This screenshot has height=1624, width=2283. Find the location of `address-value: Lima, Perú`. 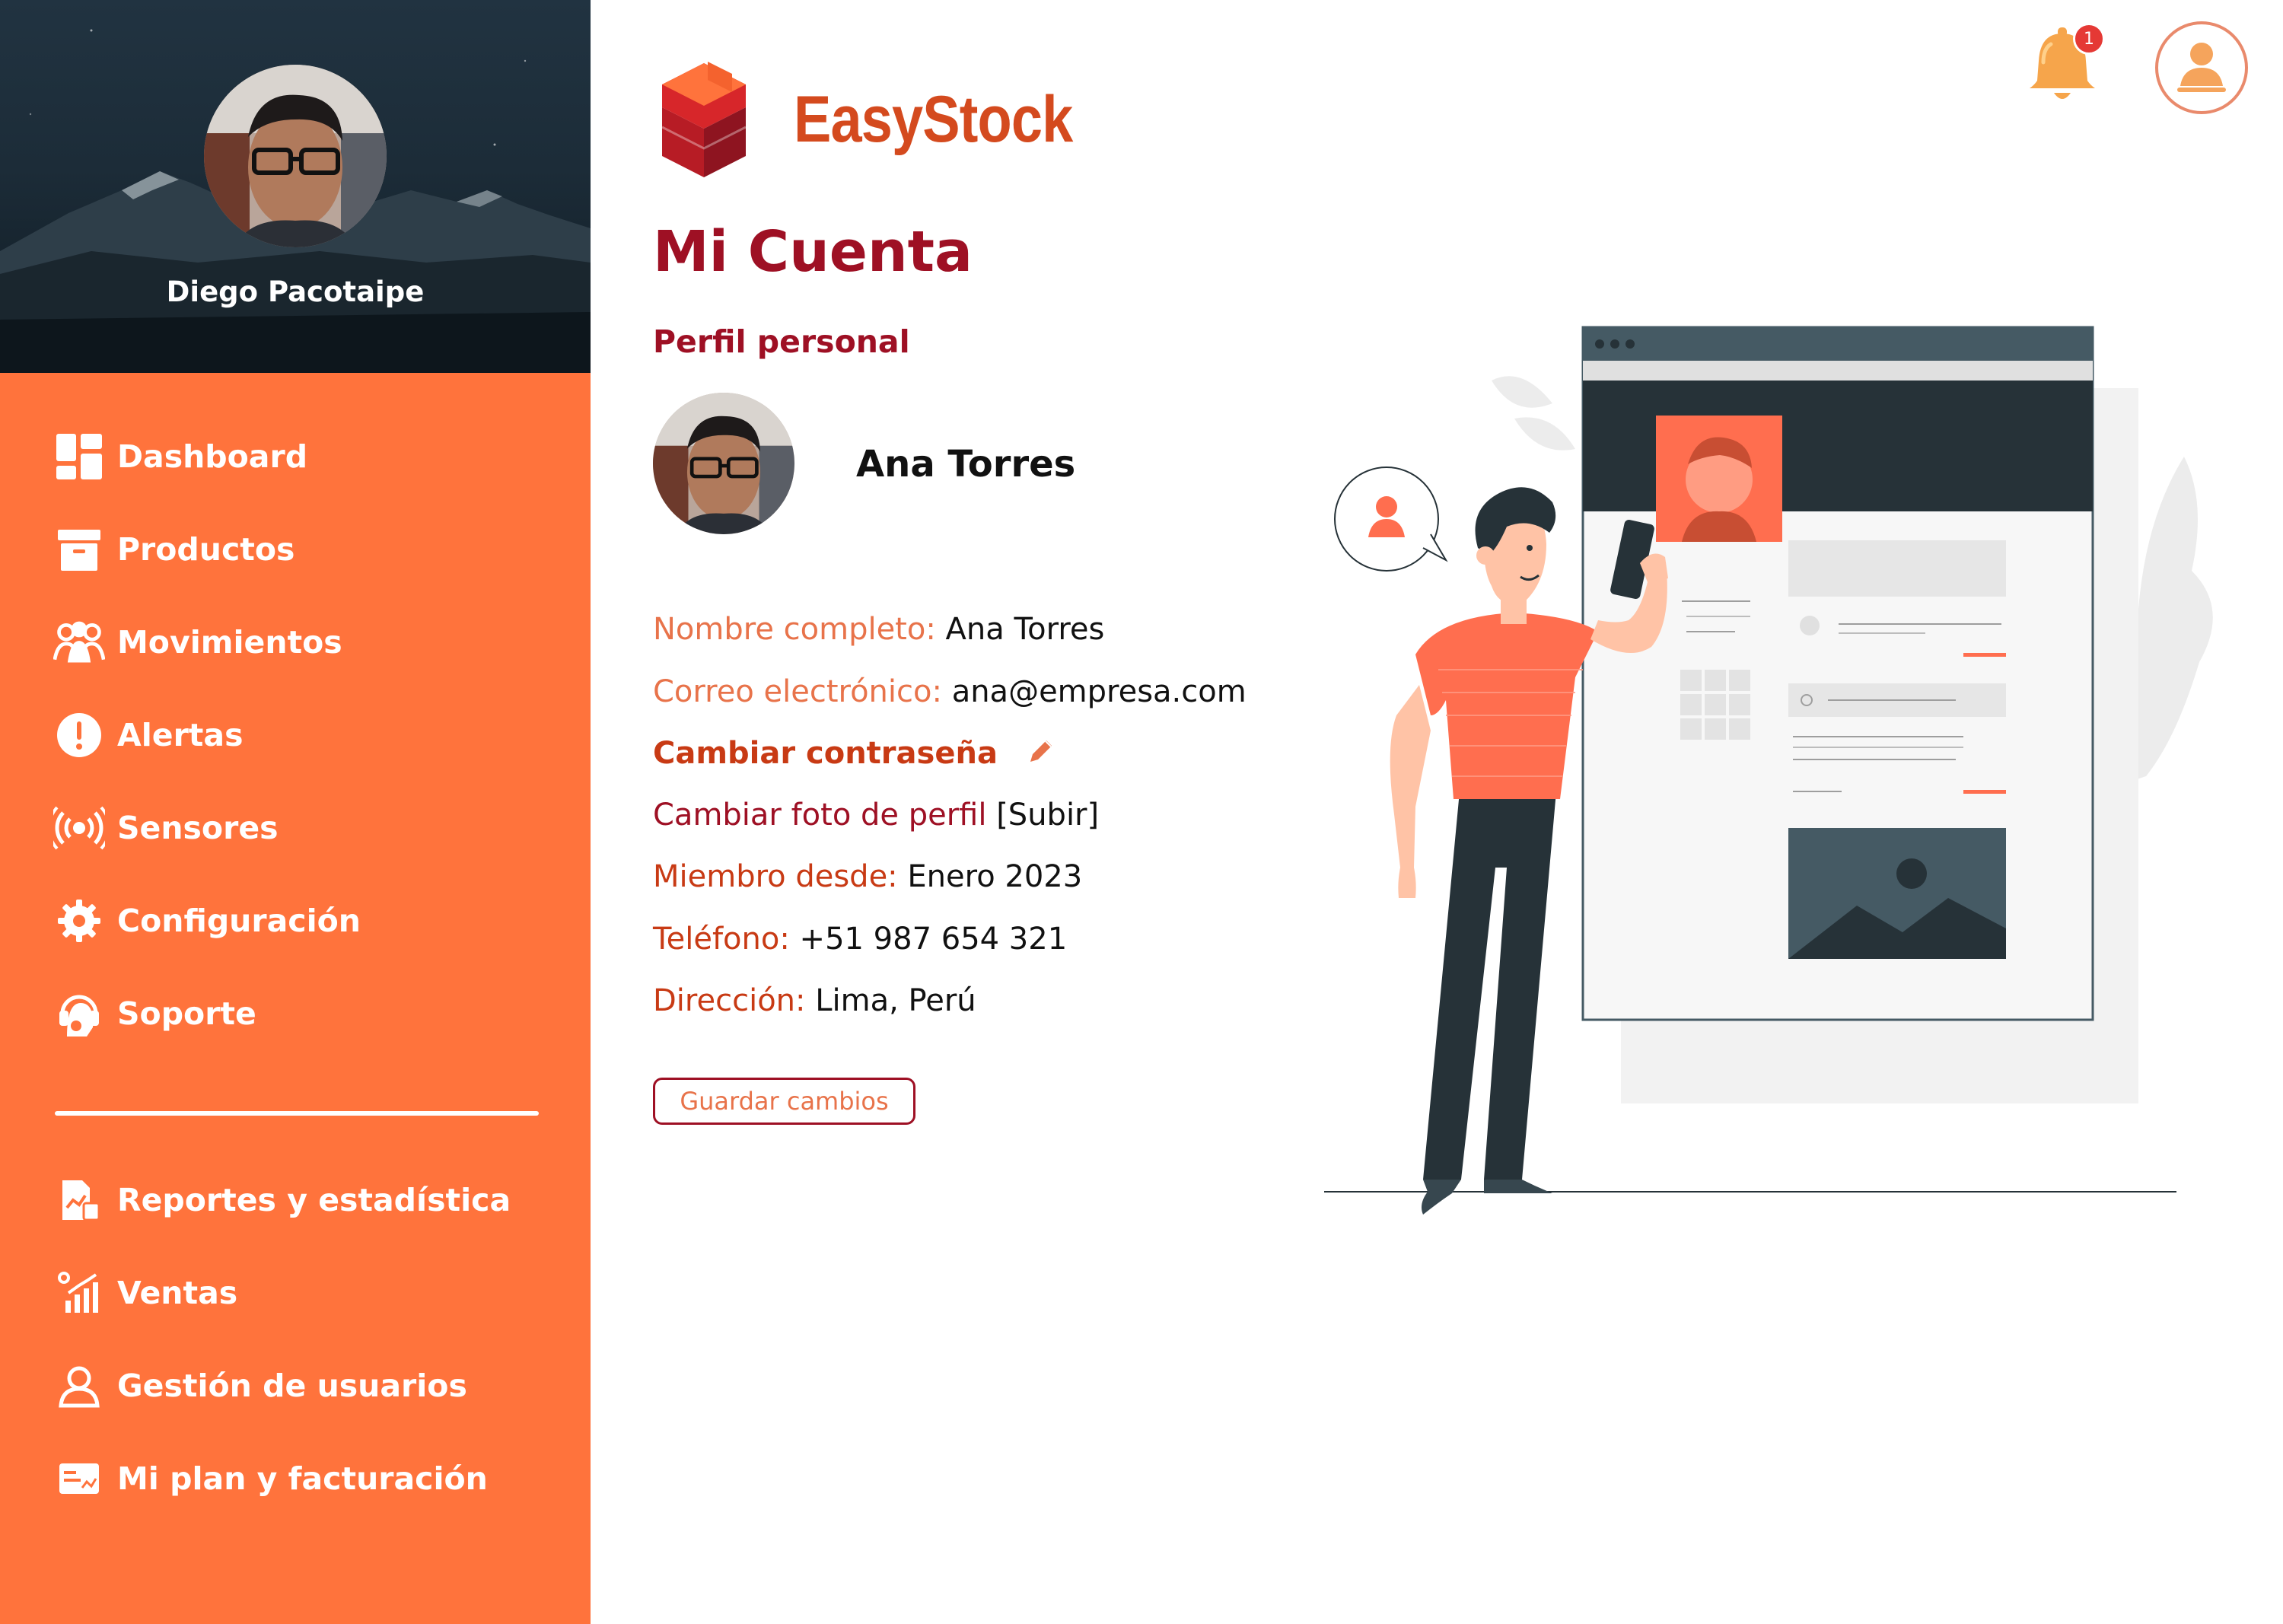

address-value: Lima, Perú is located at coordinates (895, 1000).